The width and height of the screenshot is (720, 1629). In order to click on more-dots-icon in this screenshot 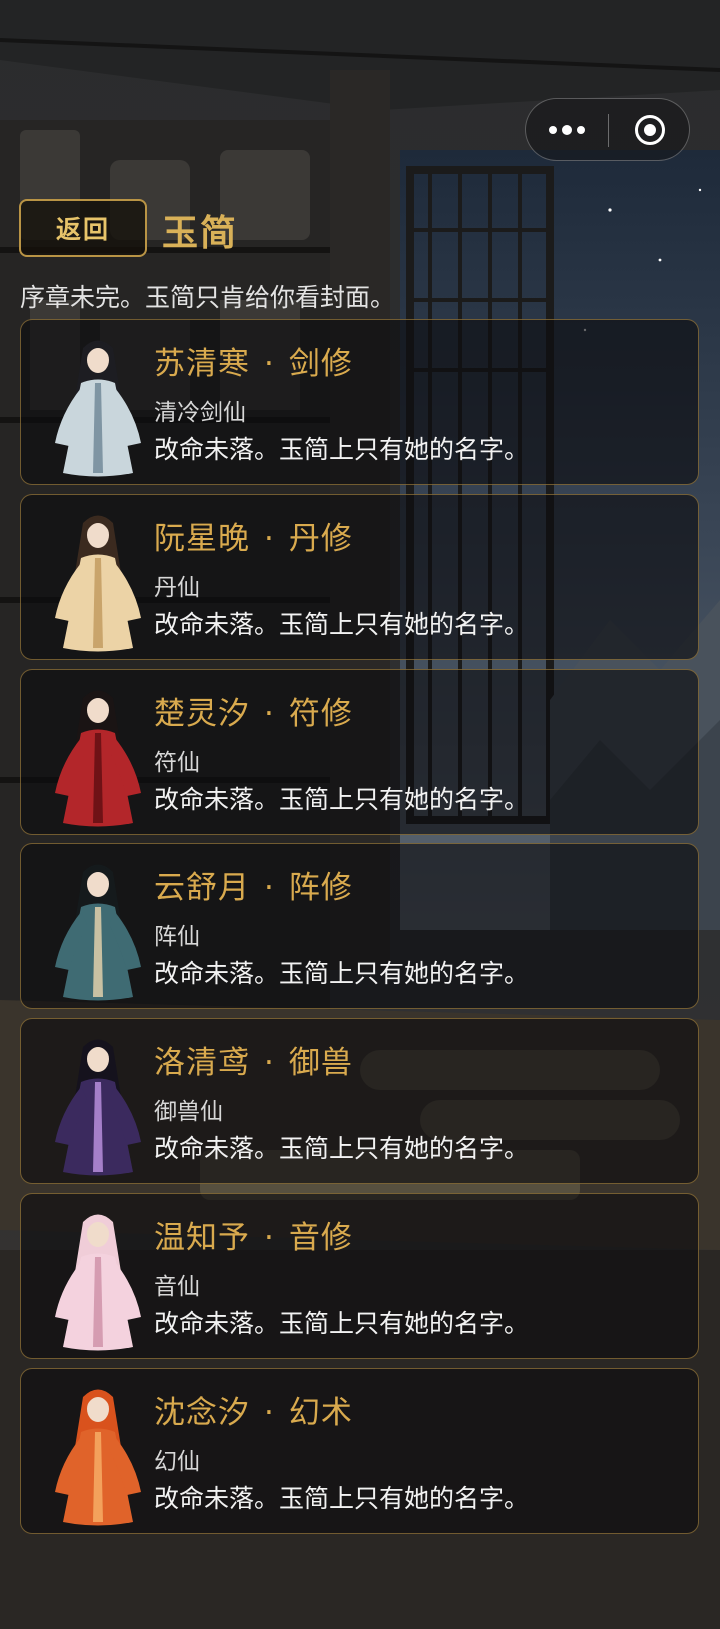, I will do `click(567, 129)`.